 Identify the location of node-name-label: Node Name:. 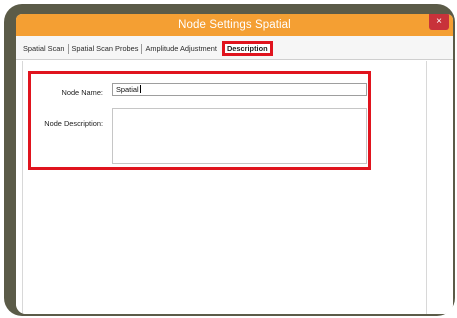
(82, 92).